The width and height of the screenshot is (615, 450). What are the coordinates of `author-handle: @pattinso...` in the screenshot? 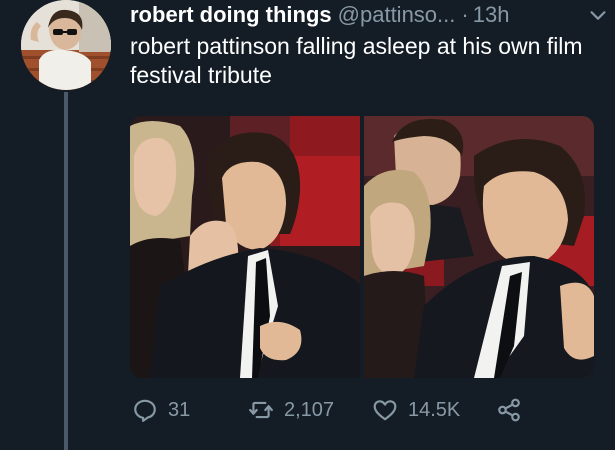 It's located at (397, 15).